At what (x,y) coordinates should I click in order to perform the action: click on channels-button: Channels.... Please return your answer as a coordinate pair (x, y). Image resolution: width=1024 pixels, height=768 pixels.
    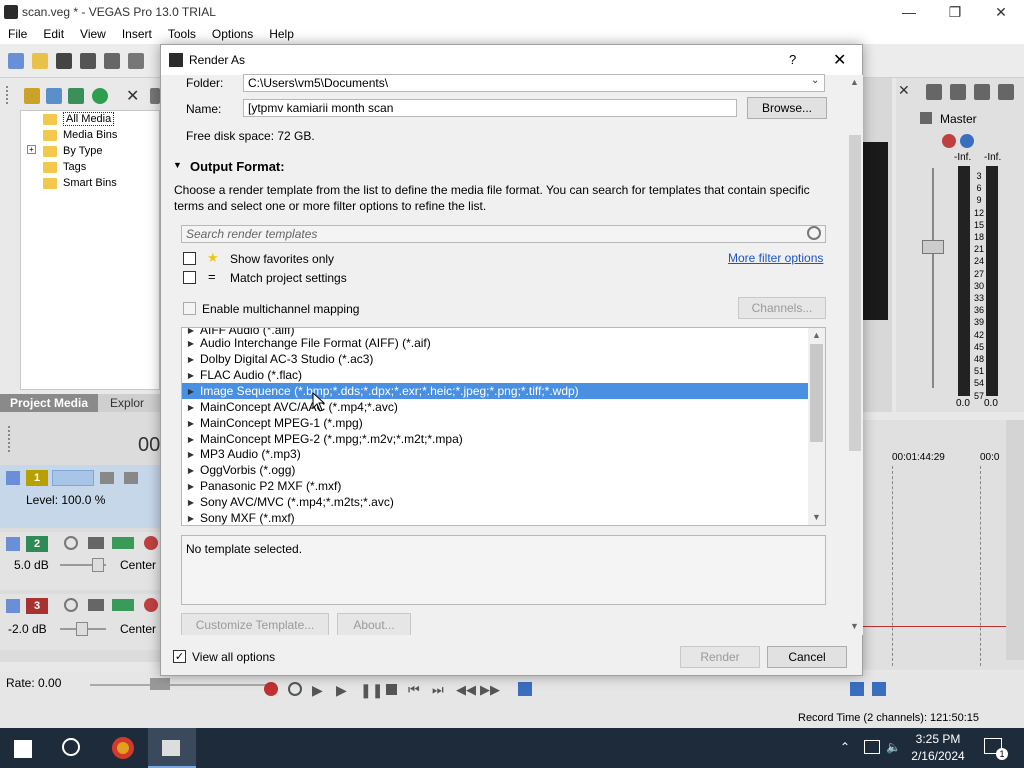
    Looking at the image, I should click on (782, 308).